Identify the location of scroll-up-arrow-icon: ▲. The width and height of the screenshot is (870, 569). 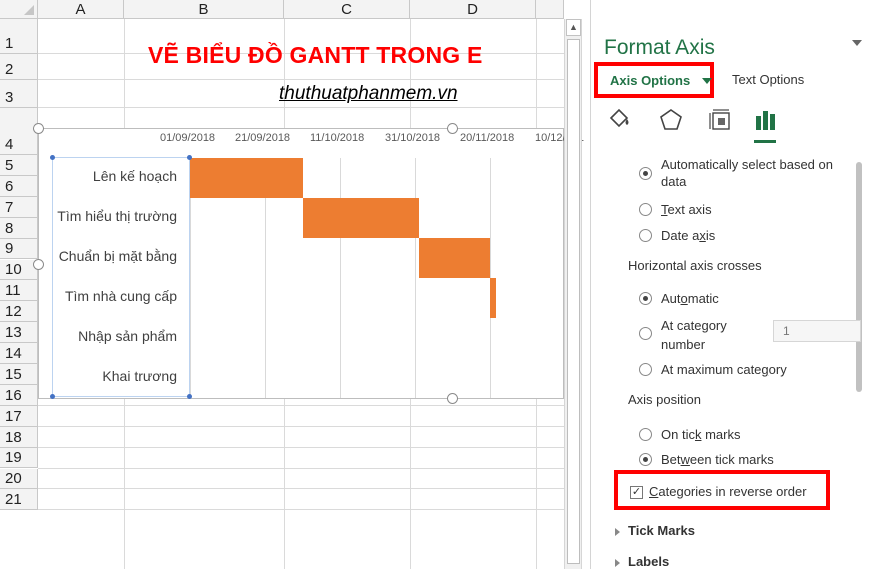
(573, 27).